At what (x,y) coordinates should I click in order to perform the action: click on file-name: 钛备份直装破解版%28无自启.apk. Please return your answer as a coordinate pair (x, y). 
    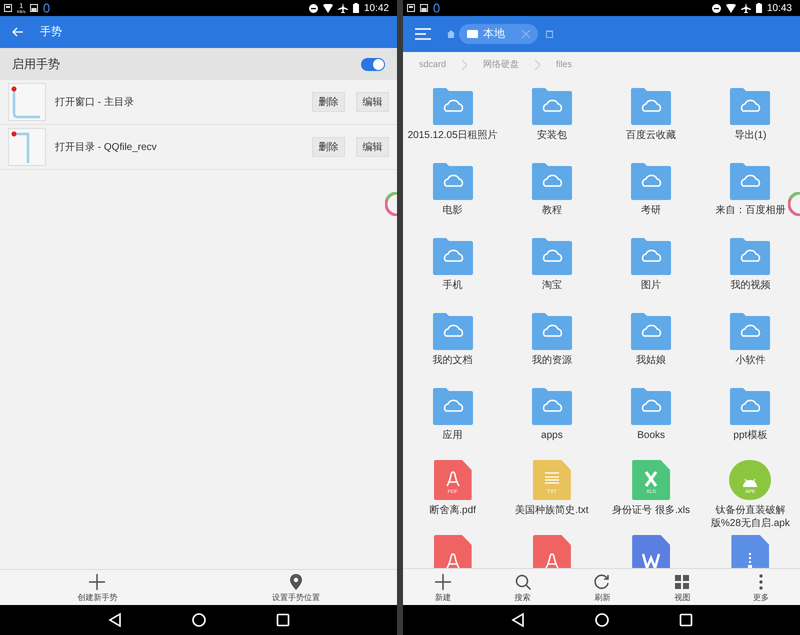
    Looking at the image, I should click on (750, 517).